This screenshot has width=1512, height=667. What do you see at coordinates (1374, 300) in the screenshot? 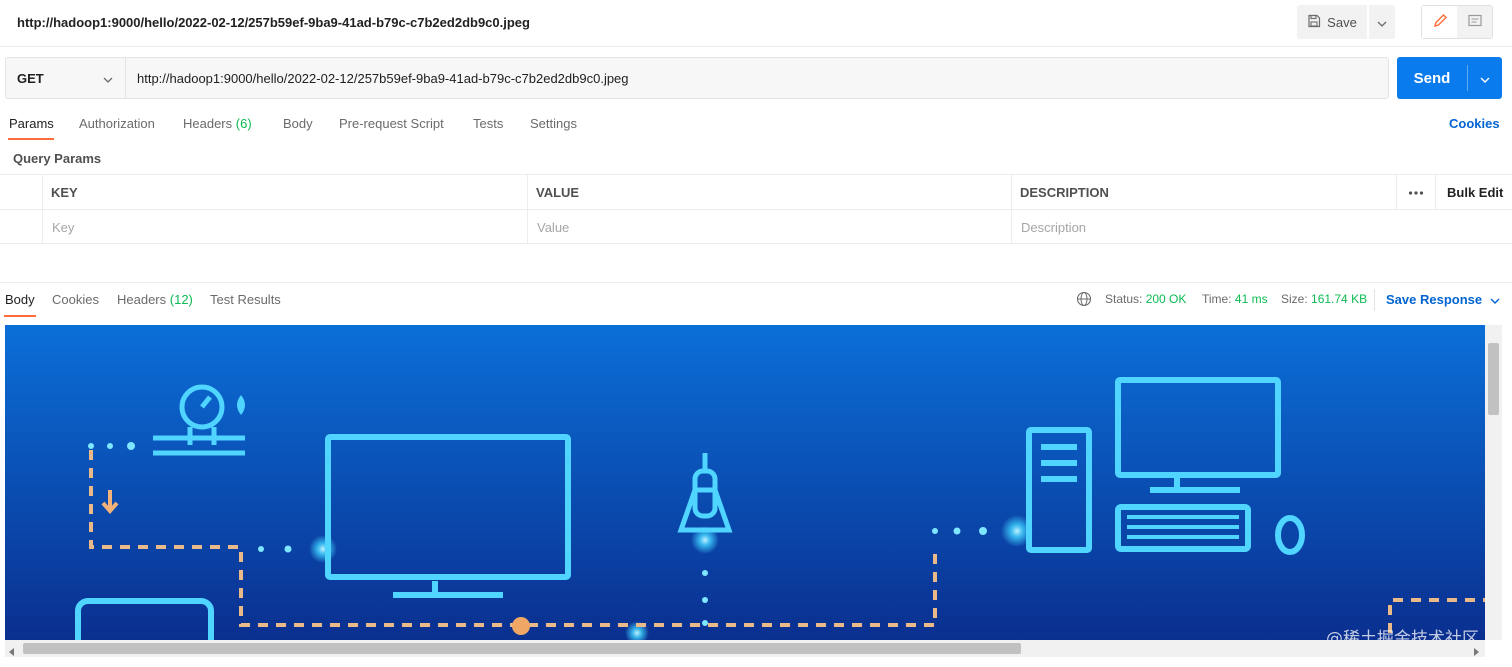
I see `response-meta-divider` at bounding box center [1374, 300].